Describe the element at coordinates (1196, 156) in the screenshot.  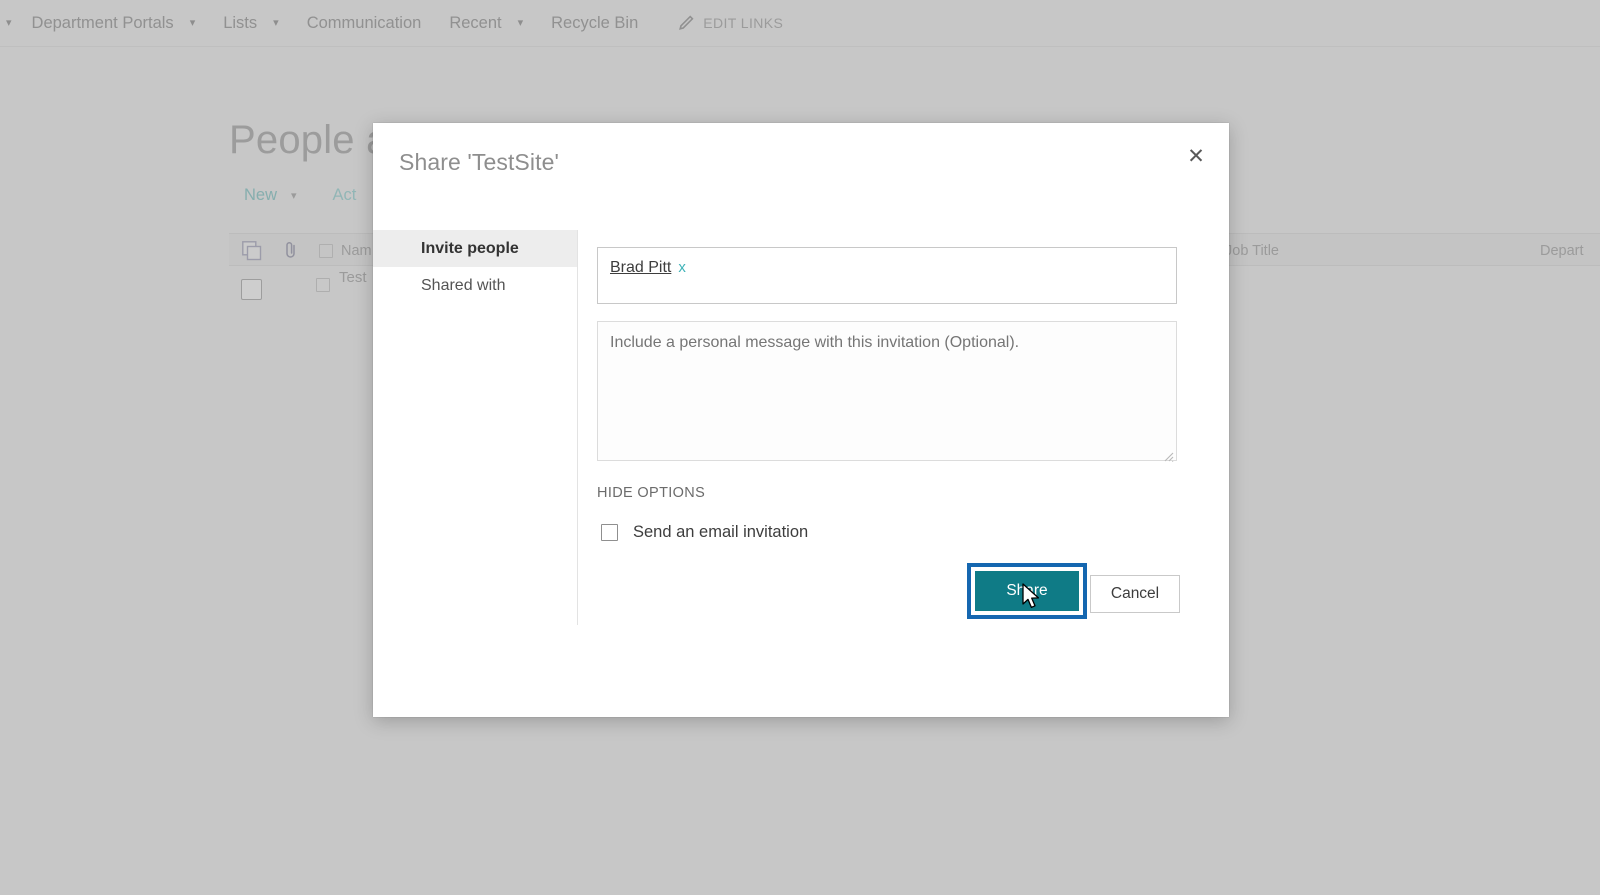
I see `close-icon: ✕` at that location.